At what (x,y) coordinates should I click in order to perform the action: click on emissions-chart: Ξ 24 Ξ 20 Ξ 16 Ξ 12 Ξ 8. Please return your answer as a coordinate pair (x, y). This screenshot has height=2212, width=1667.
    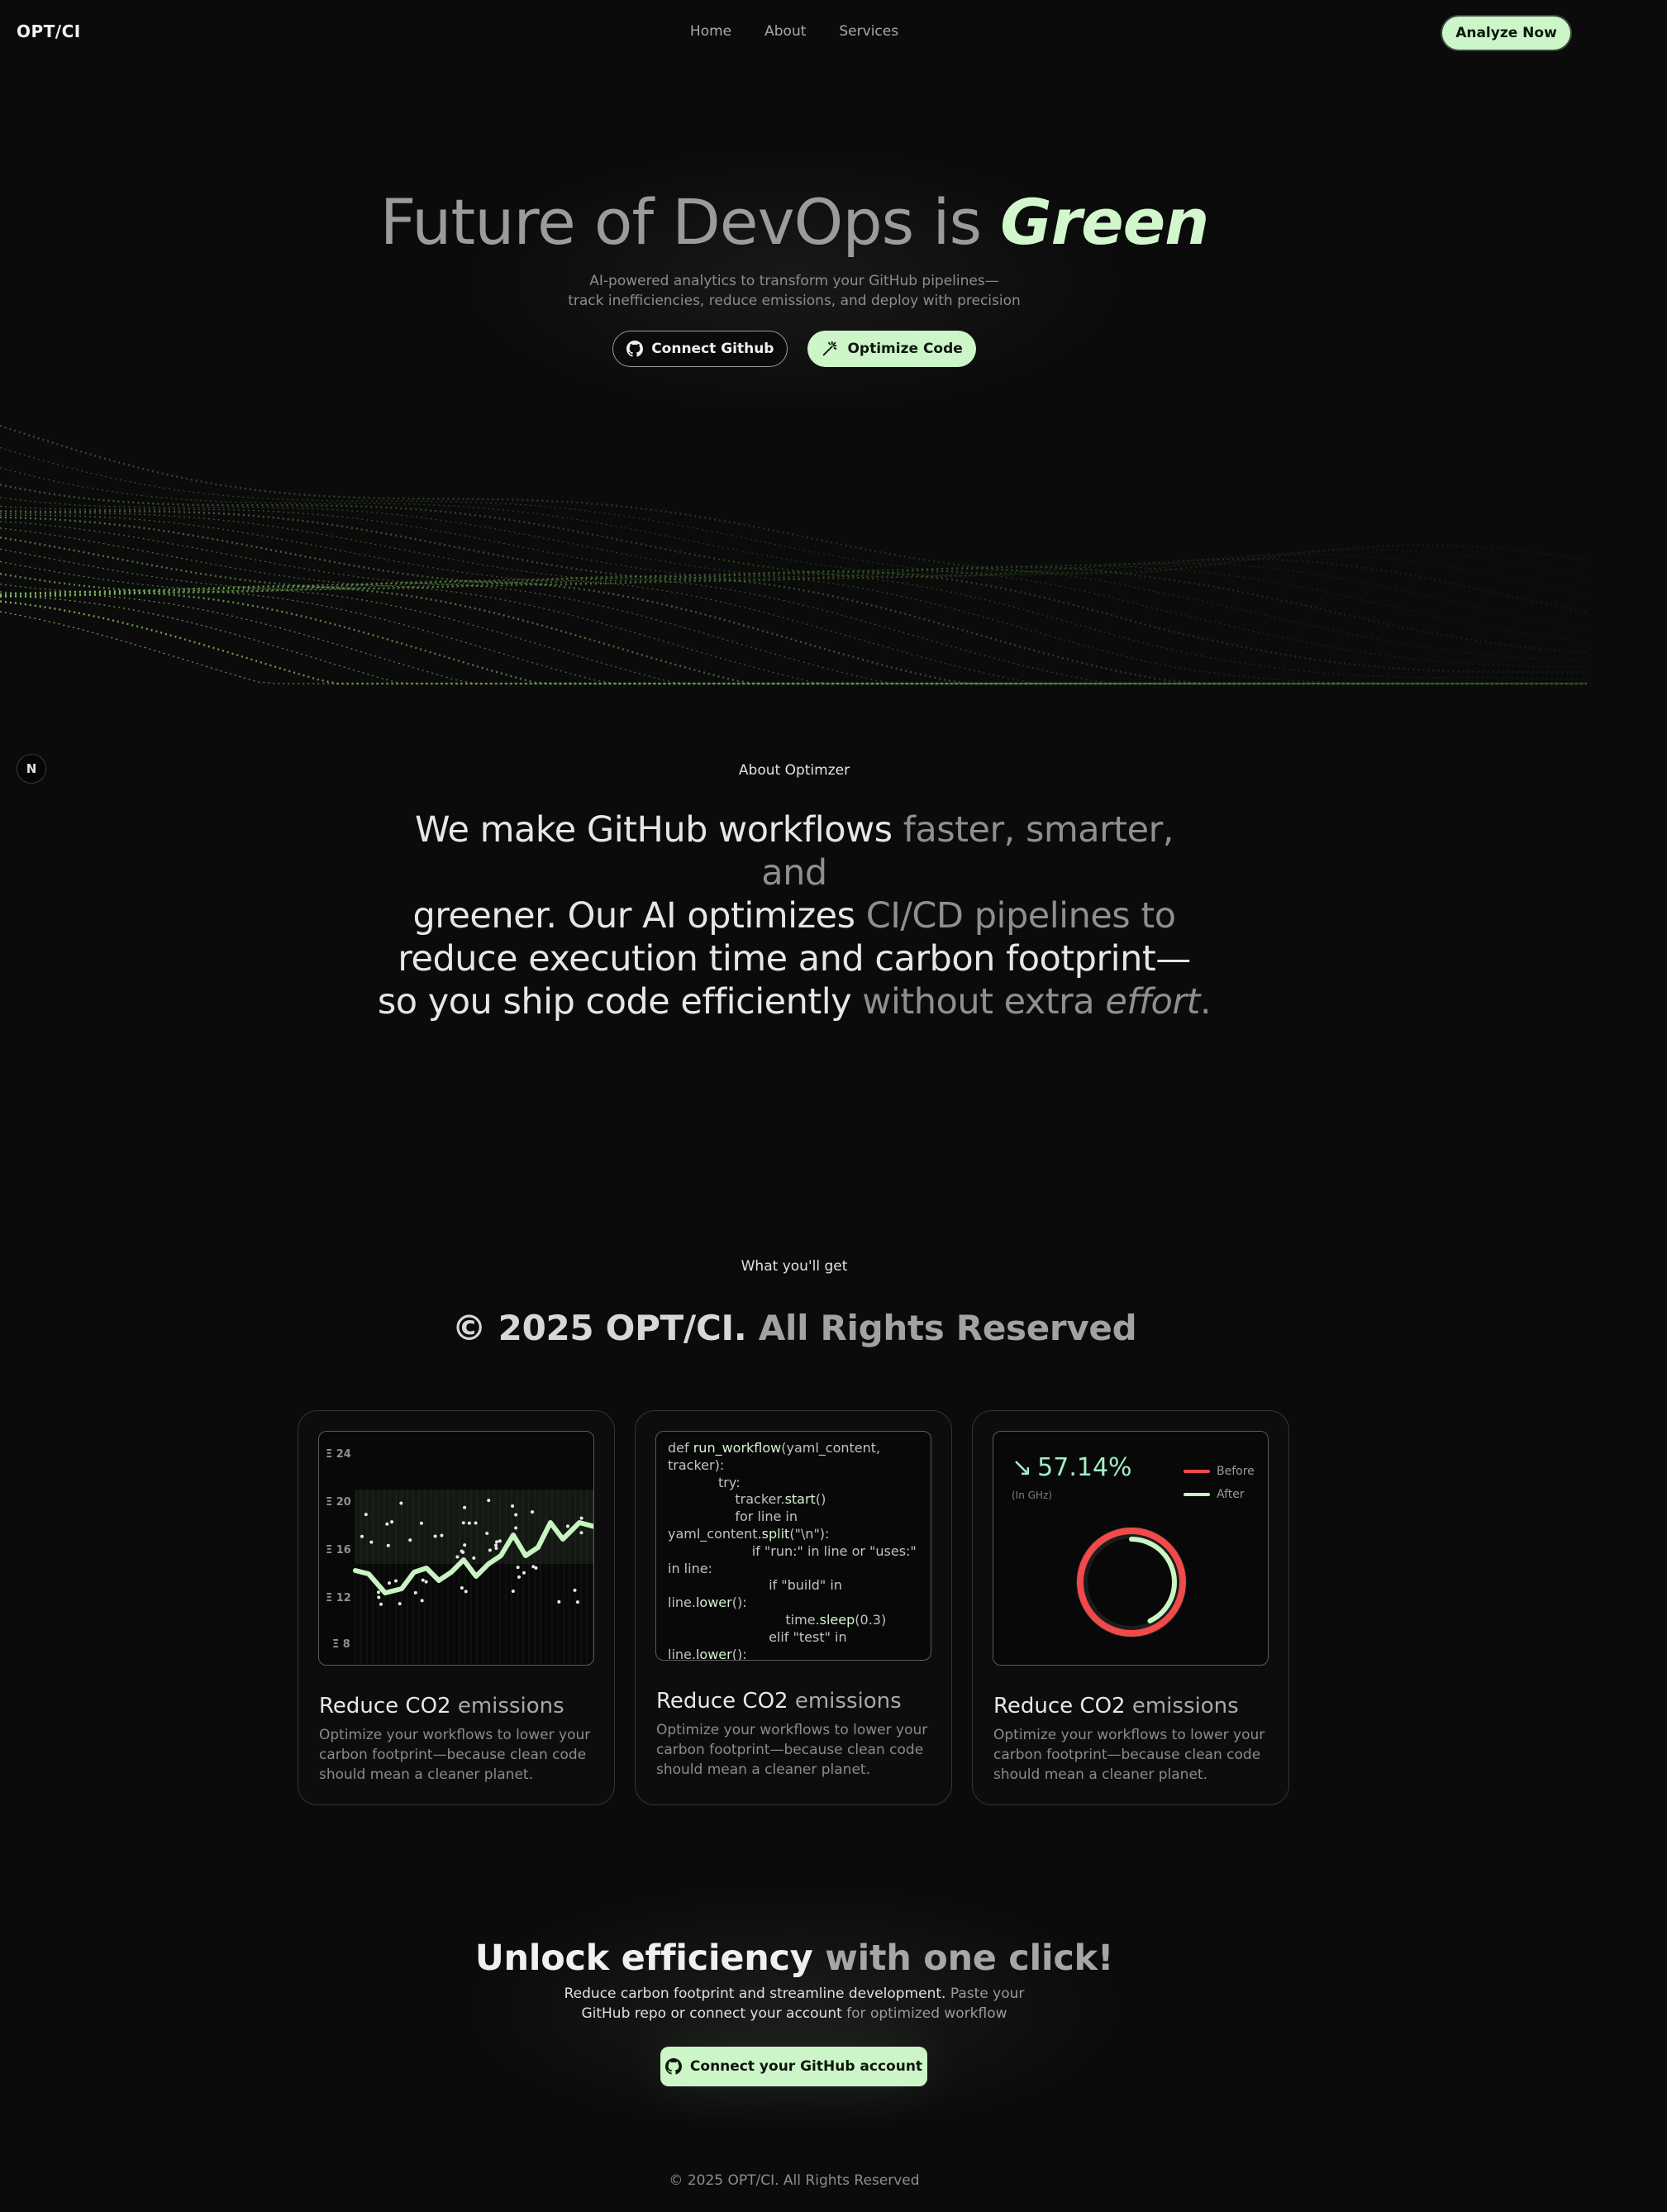
    Looking at the image, I should click on (459, 1556).